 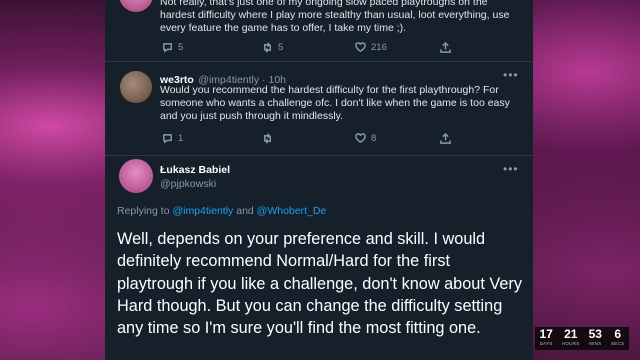 I want to click on tweet-actions: 1 8, so click(x=306, y=138).